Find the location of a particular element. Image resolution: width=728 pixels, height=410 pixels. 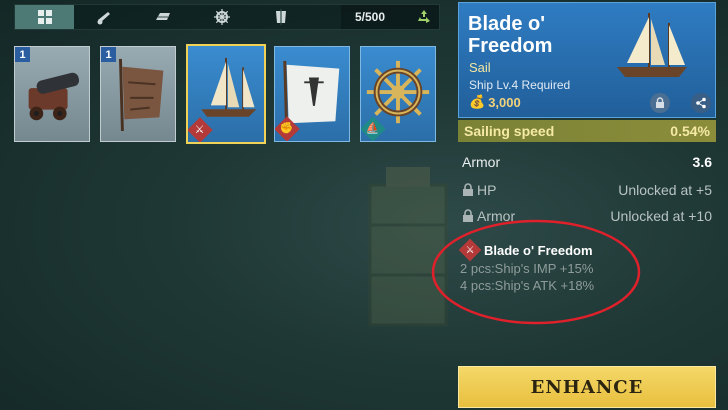

locked-stat-value: Unlocked at +5 is located at coordinates (665, 190).